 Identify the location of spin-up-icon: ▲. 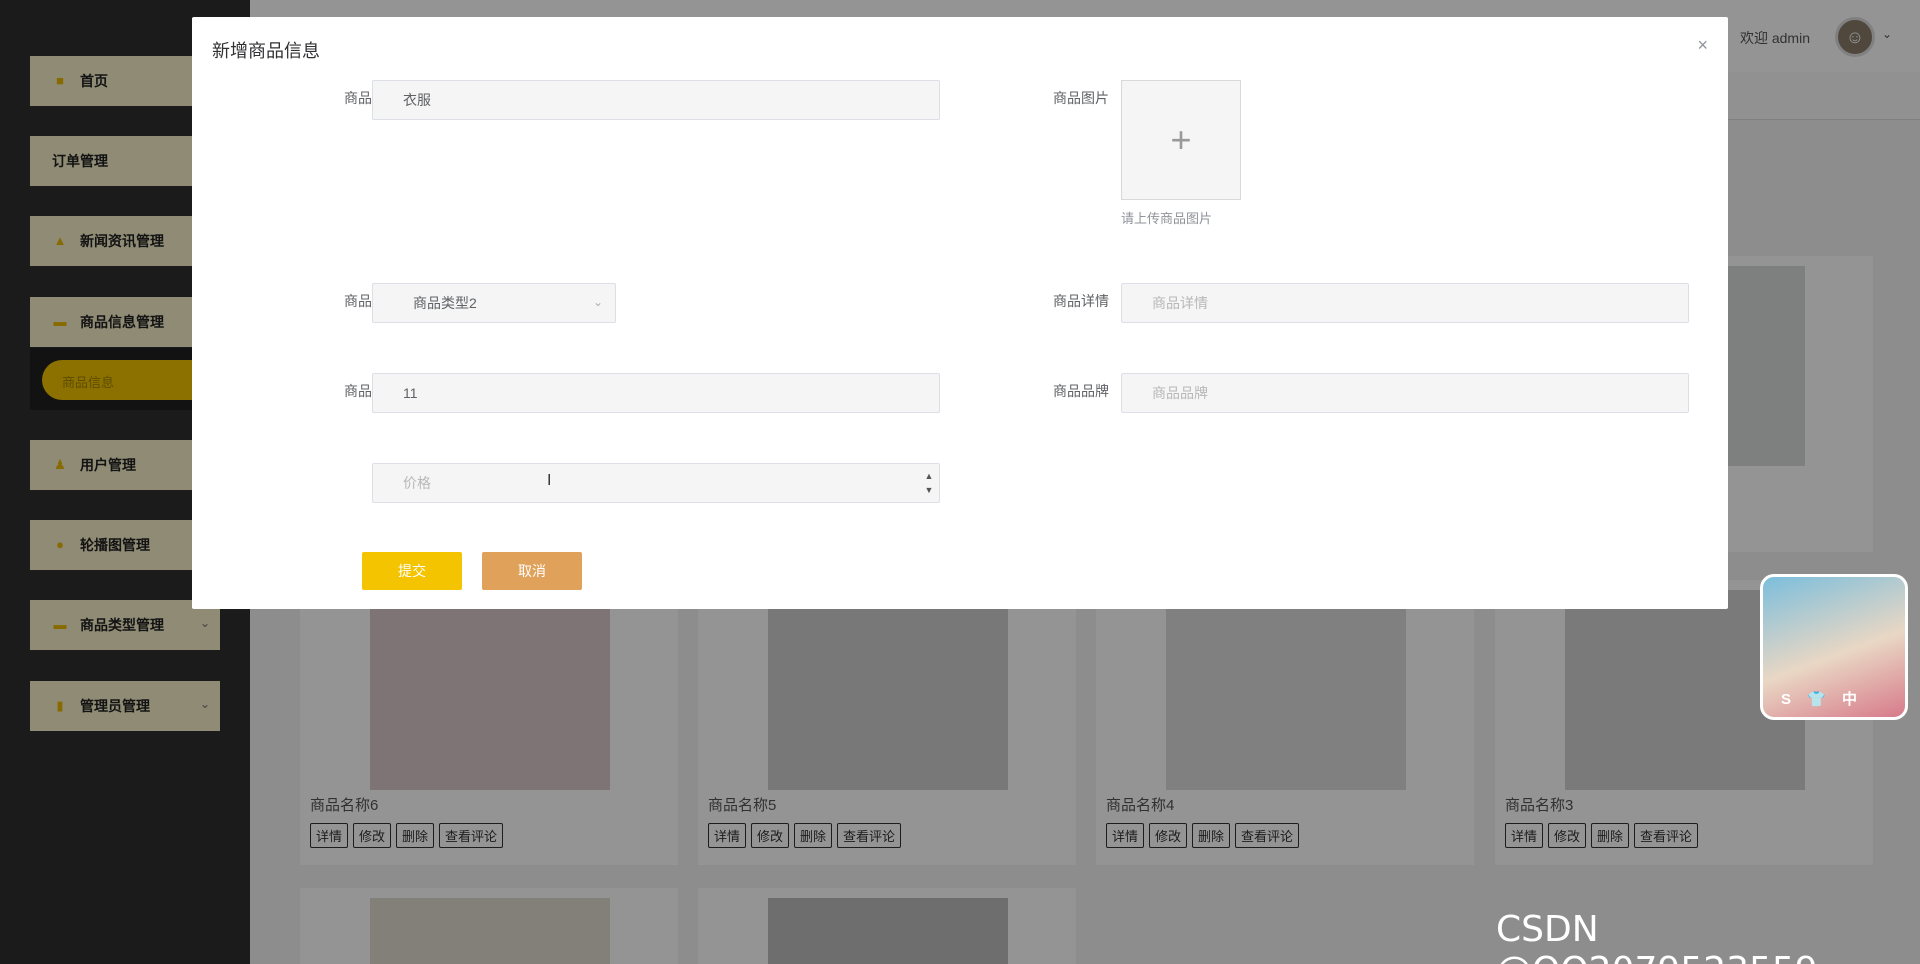
(929, 476).